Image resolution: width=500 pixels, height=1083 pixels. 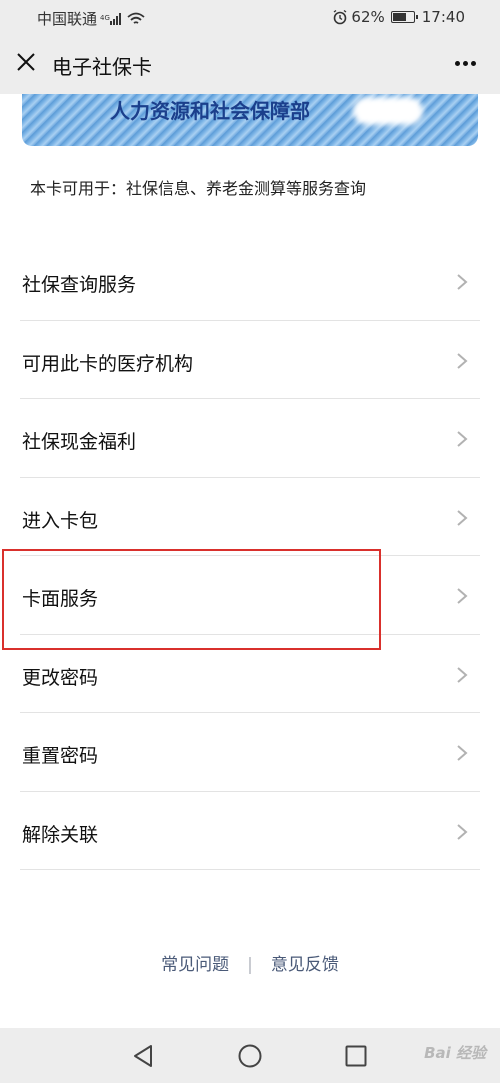 What do you see at coordinates (443, 17) in the screenshot?
I see `clock: 17:40` at bounding box center [443, 17].